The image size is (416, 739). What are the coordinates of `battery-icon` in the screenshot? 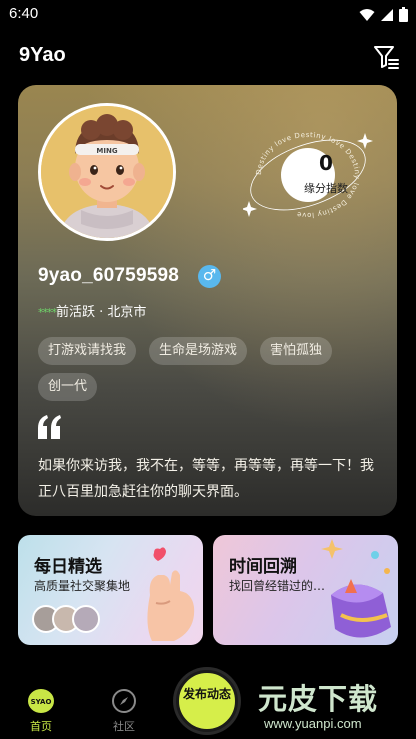 It's located at (403, 14).